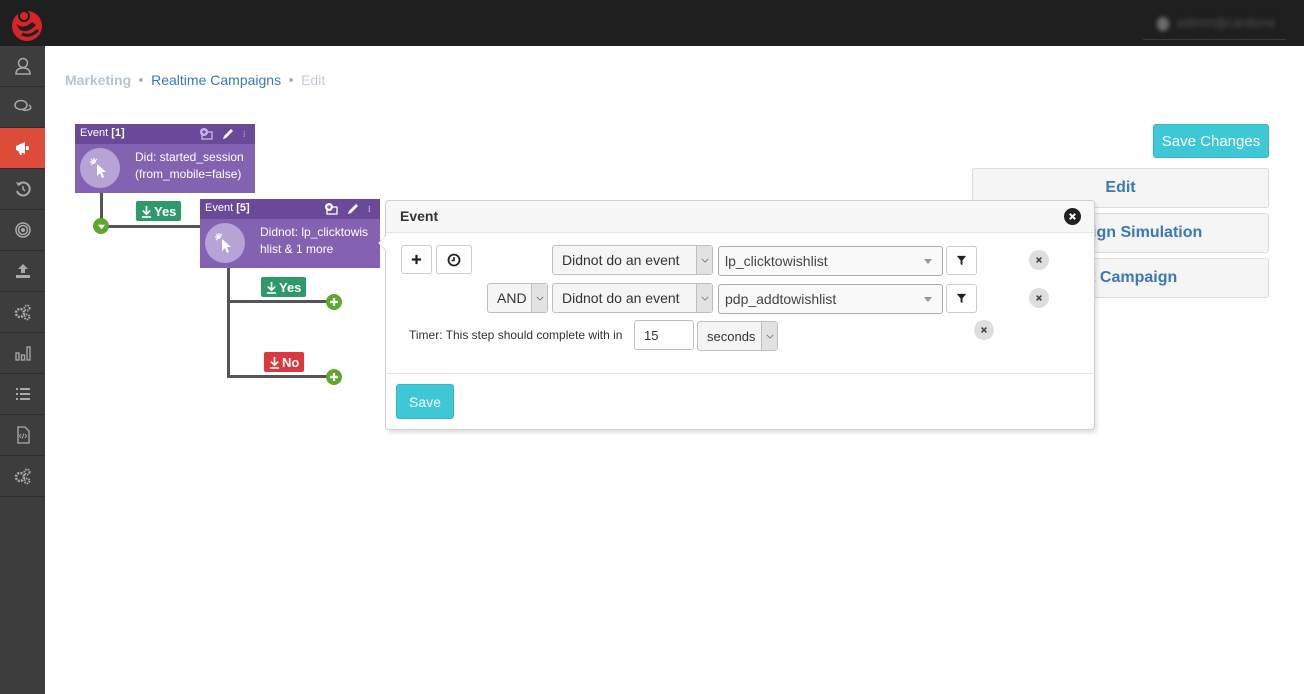 The image size is (1304, 694). I want to click on list-icon, so click(22, 394).